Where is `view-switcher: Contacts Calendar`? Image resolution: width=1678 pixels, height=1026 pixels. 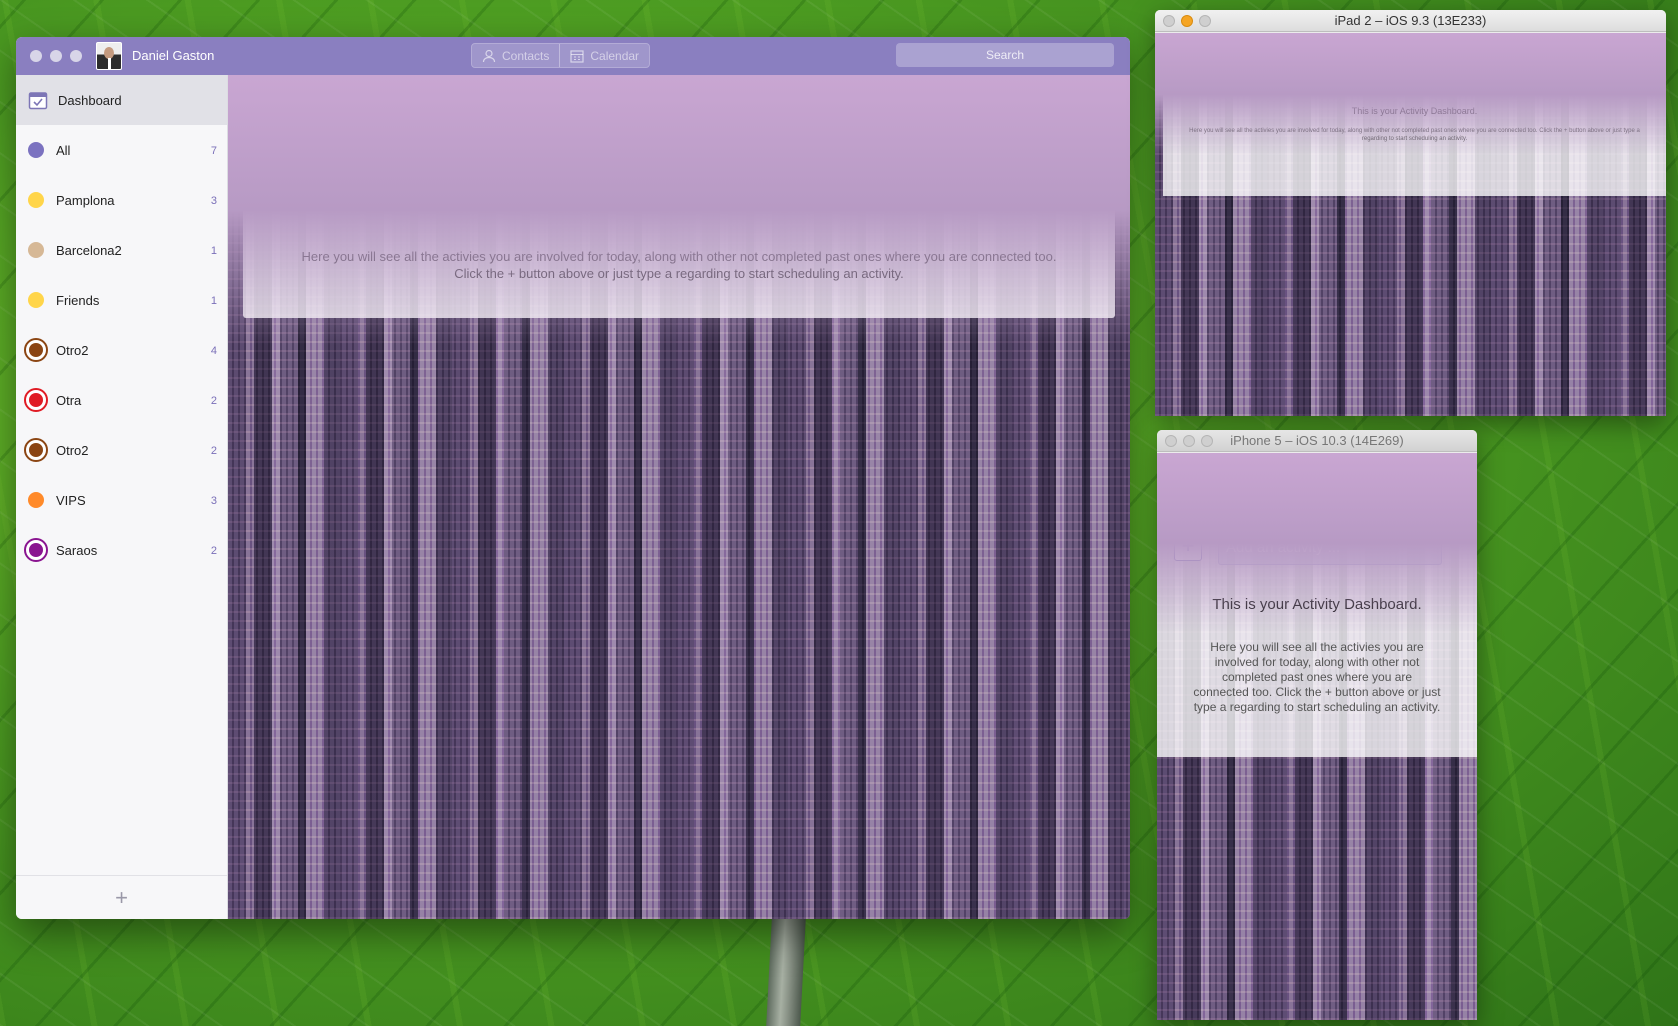
view-switcher: Contacts Calendar is located at coordinates (561, 55).